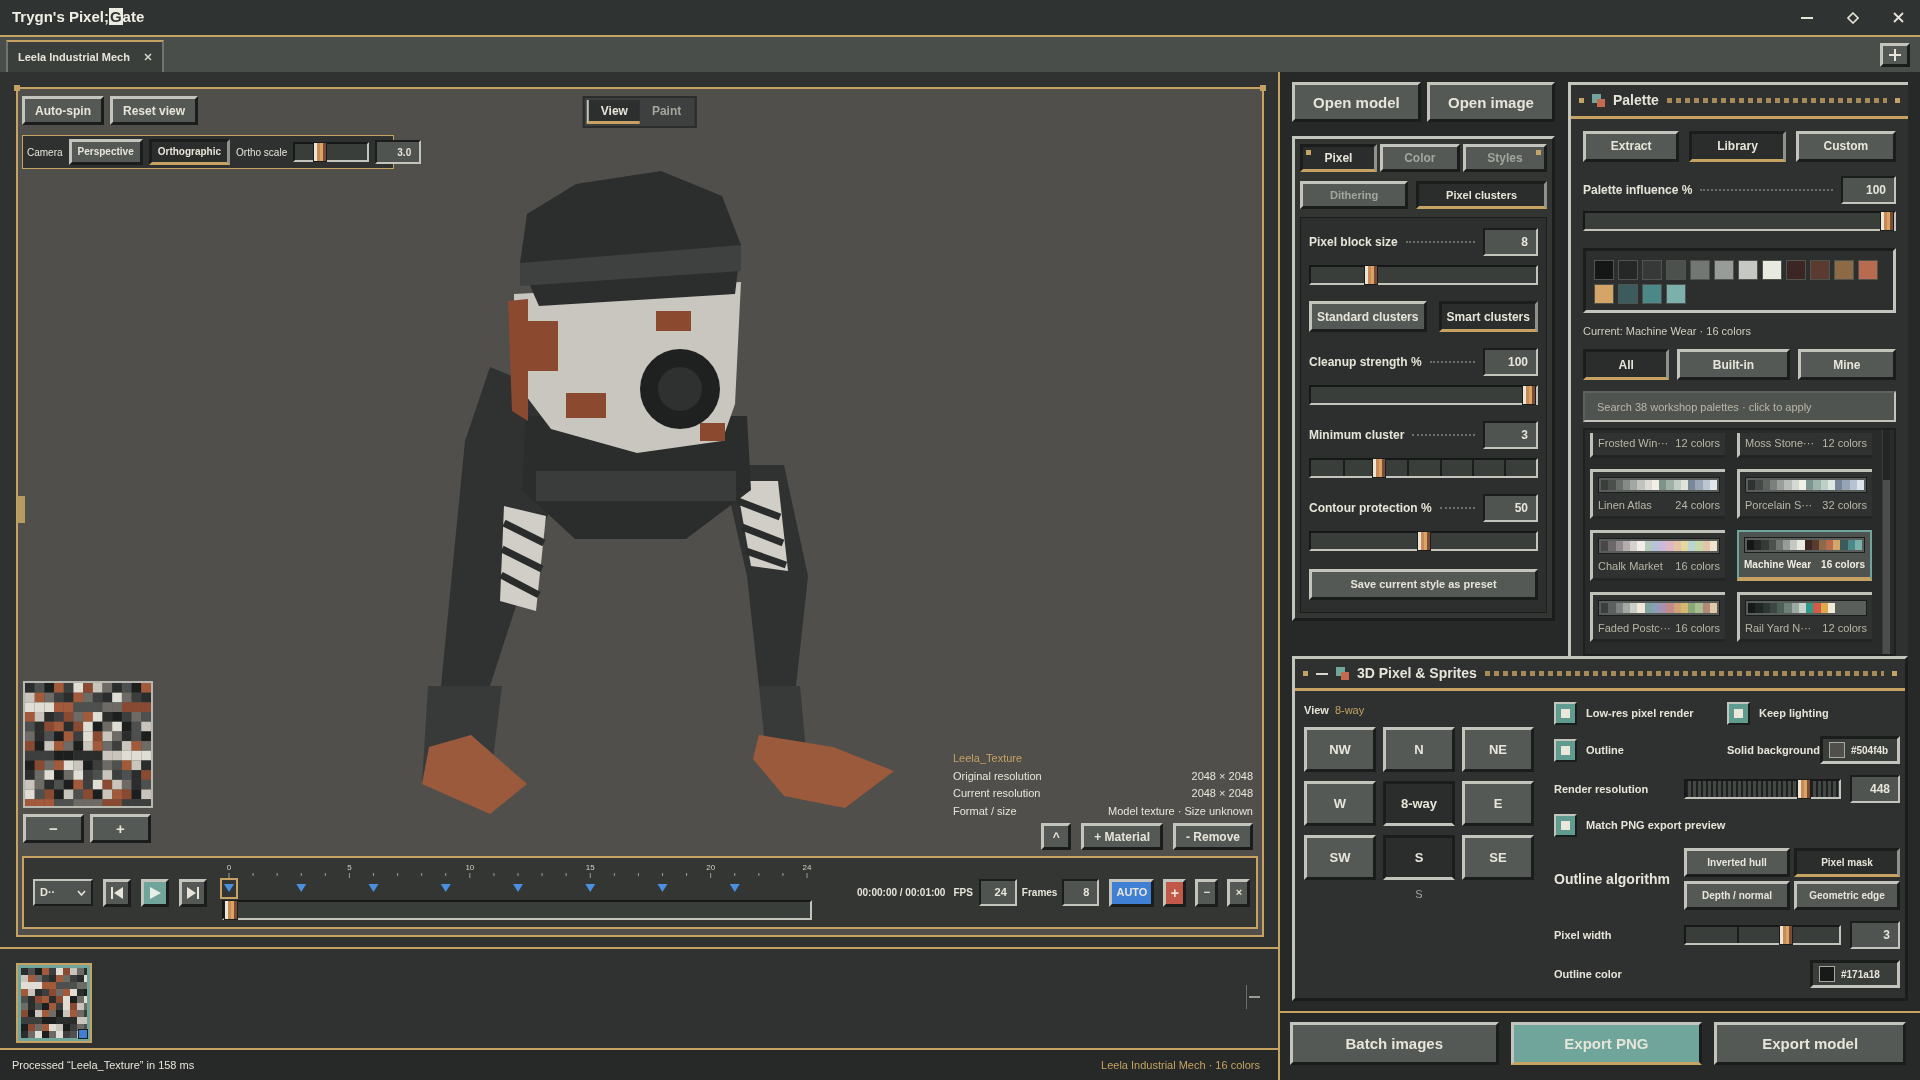 This screenshot has height=1080, width=1920. I want to click on thumbnail, so click(54, 1003).